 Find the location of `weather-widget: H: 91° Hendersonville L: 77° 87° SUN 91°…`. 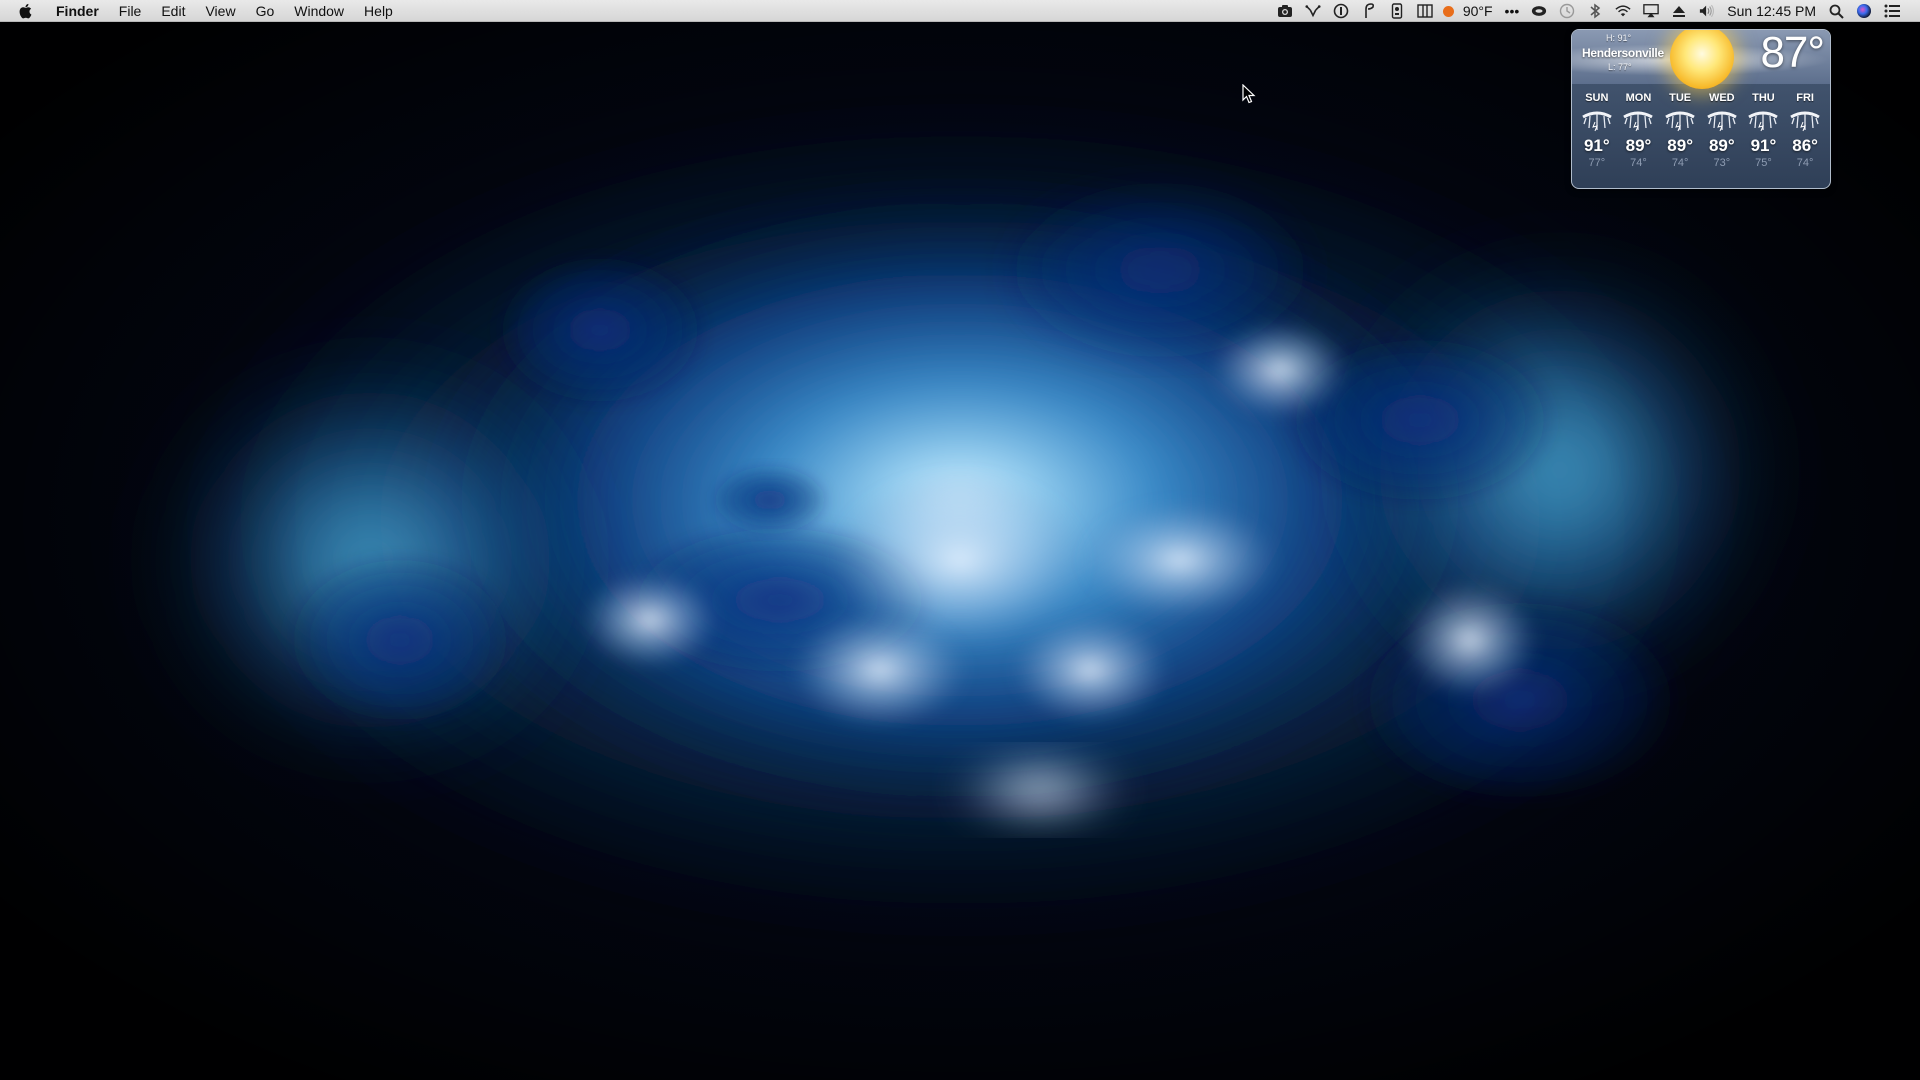

weather-widget: H: 91° Hendersonville L: 77° 87° SUN 91°… is located at coordinates (1701, 109).